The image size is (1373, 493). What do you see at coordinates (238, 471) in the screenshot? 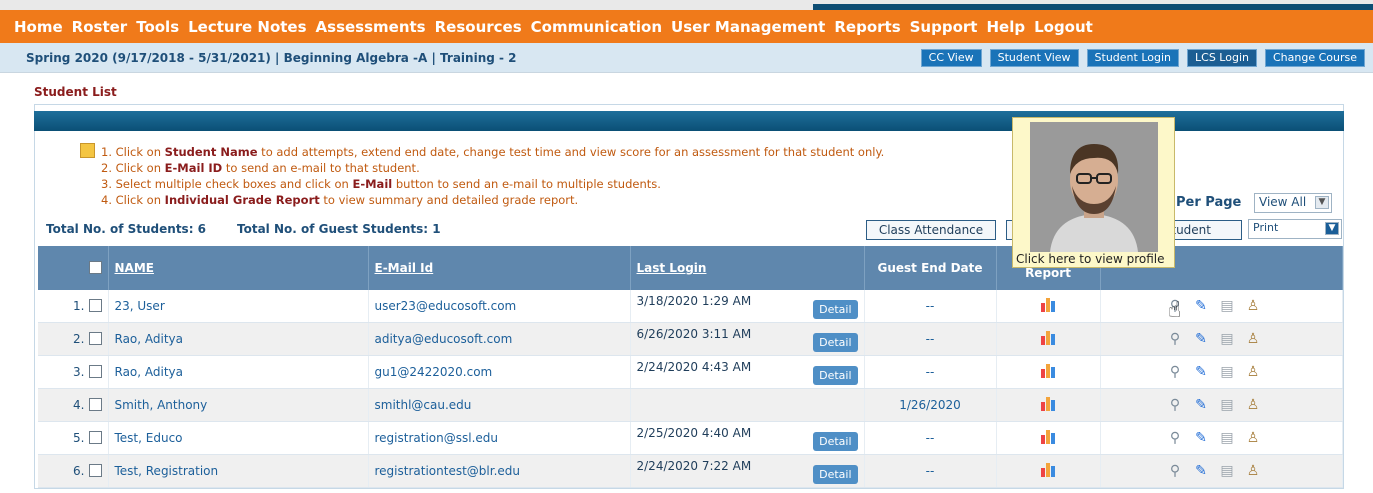
I see `student-name-cell: Test, Registration` at bounding box center [238, 471].